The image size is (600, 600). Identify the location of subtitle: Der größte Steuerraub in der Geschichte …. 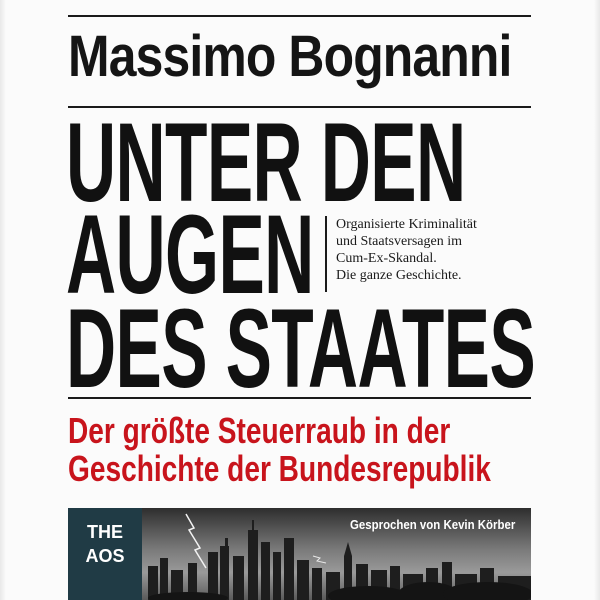
(279, 449).